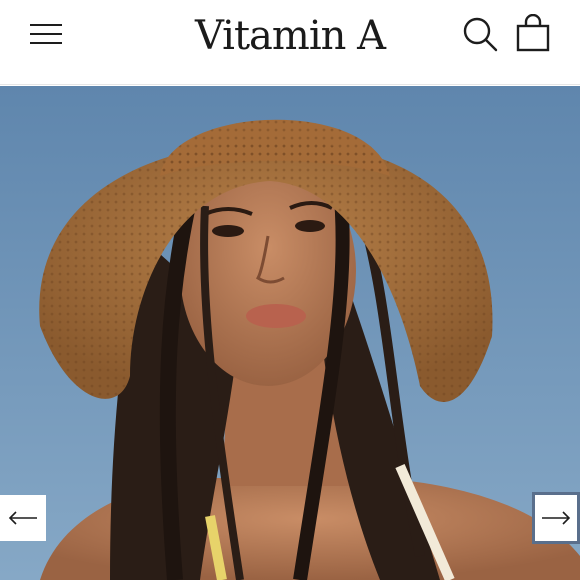 The image size is (580, 580). I want to click on arrow-right-icon, so click(556, 518).